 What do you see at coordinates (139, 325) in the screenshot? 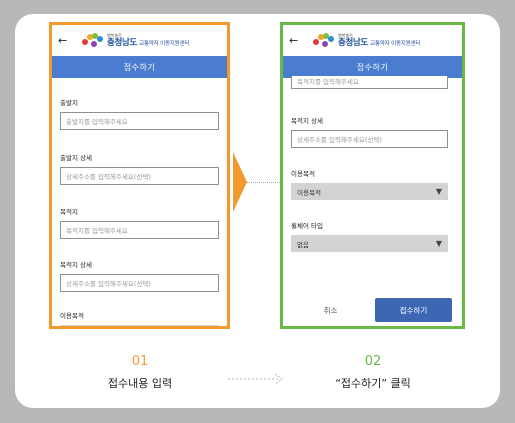
I see `purpose-select` at bounding box center [139, 325].